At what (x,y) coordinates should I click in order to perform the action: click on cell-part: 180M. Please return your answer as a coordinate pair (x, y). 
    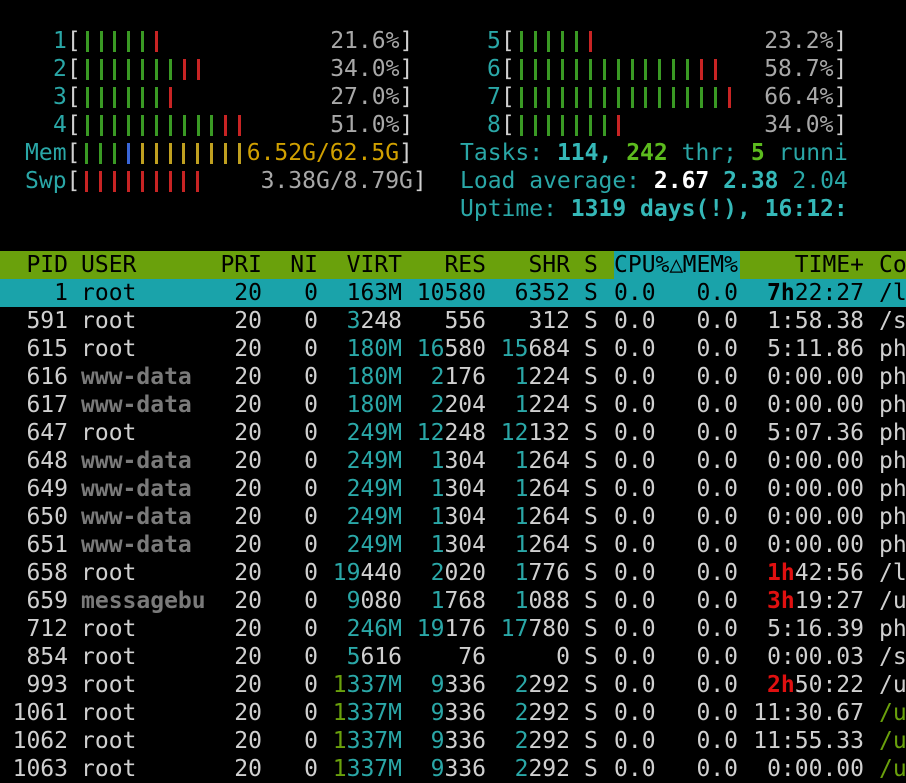
    Looking at the image, I should click on (374, 405).